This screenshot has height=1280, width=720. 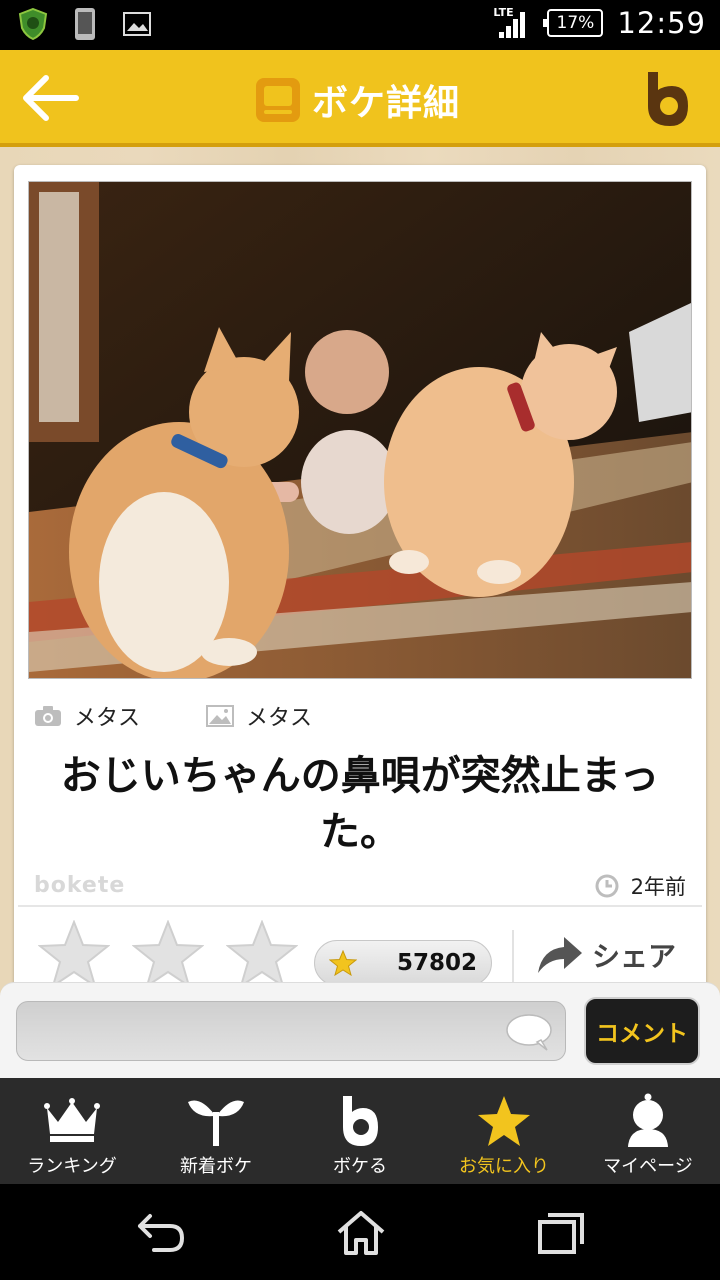 I want to click on tab-label: ボケる, so click(x=360, y=1166).